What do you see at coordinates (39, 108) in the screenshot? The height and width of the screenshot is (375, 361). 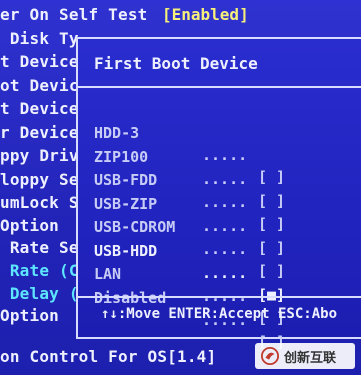 I see `bg-line-5: t Device` at bounding box center [39, 108].